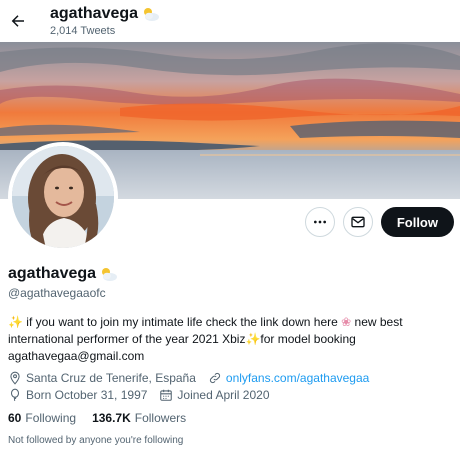  I want to click on born-text: Born October 31, 1997, so click(87, 395).